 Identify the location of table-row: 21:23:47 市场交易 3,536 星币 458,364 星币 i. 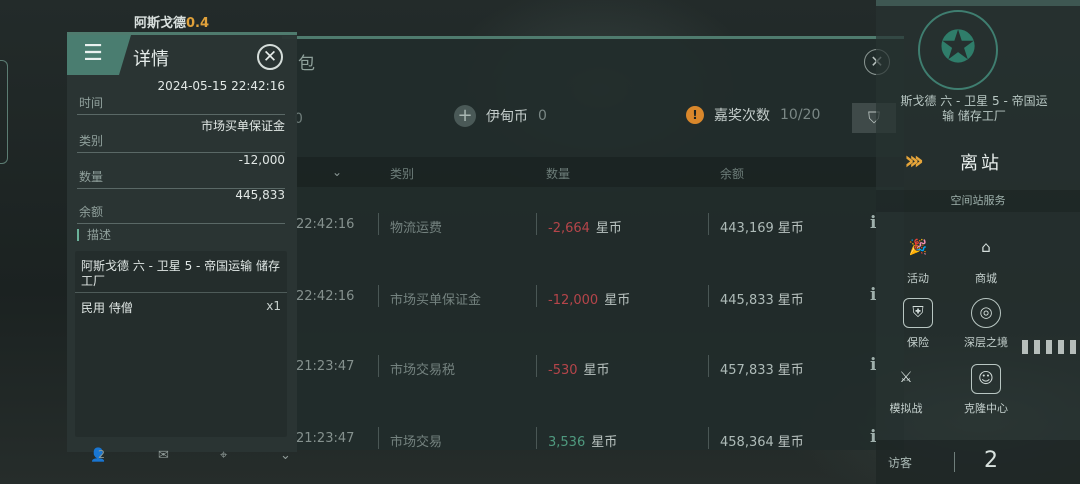
(593, 439).